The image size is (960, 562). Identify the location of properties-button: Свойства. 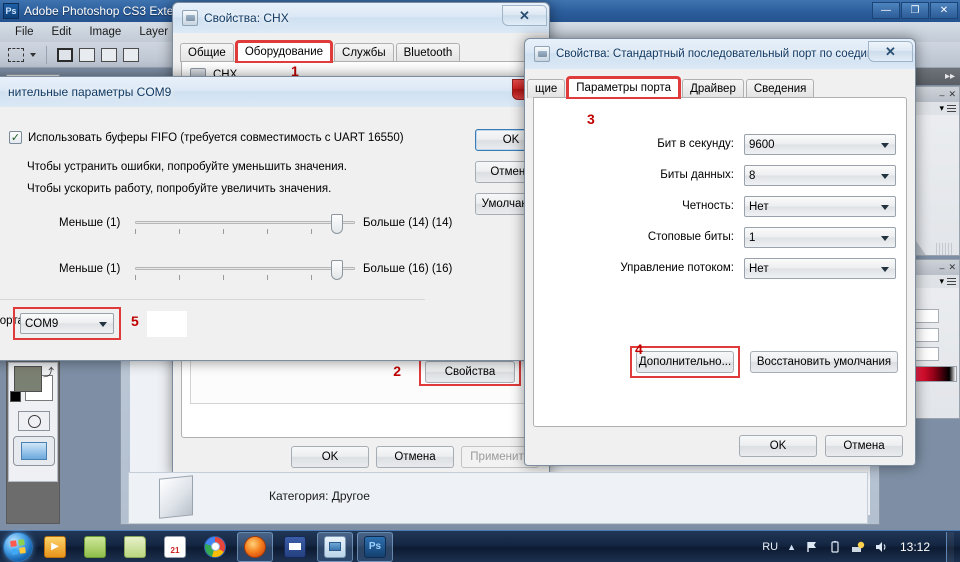
(470, 371).